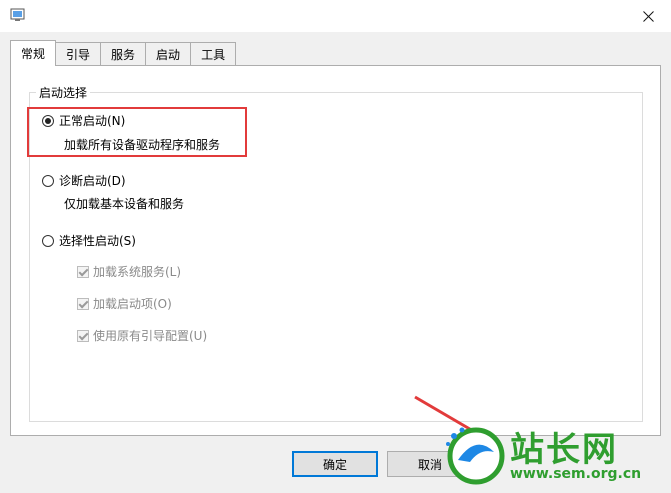 Image resolution: width=671 pixels, height=493 pixels. I want to click on watermark-logo-icon, so click(475, 456).